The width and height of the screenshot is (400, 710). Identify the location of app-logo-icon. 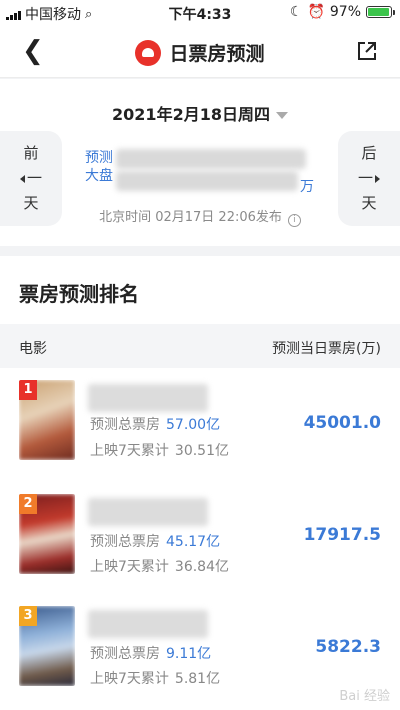
(148, 52).